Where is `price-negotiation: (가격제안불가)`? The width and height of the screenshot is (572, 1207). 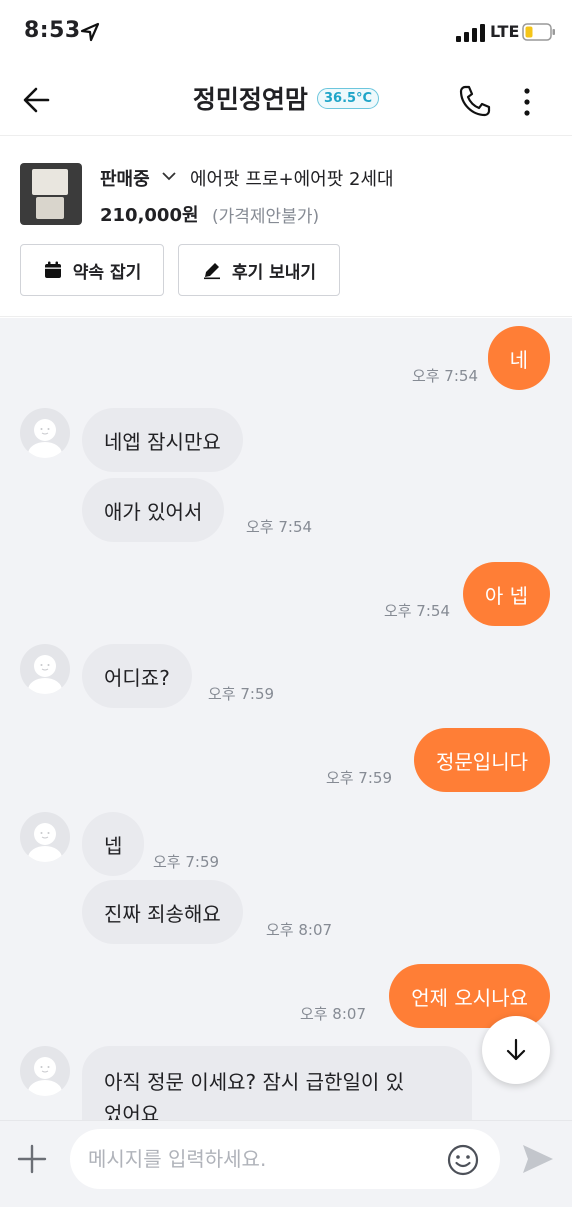 price-negotiation: (가격제안불가) is located at coordinates (266, 217).